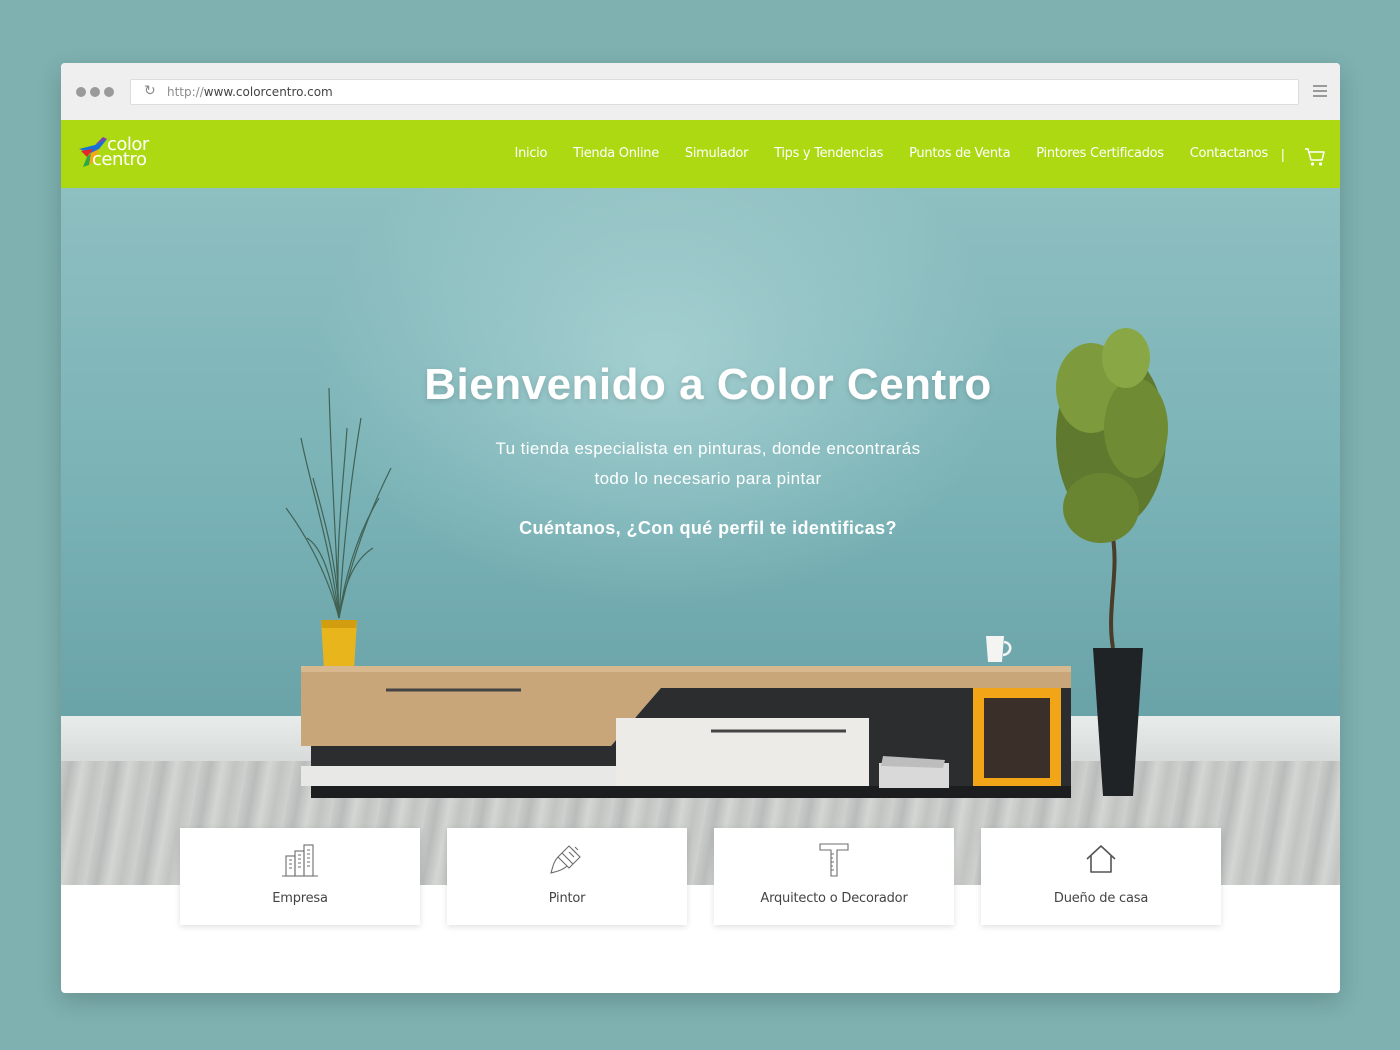 The height and width of the screenshot is (1050, 1400). Describe the element at coordinates (300, 898) in the screenshot. I see `profile-label-empresa: Empresa` at that location.